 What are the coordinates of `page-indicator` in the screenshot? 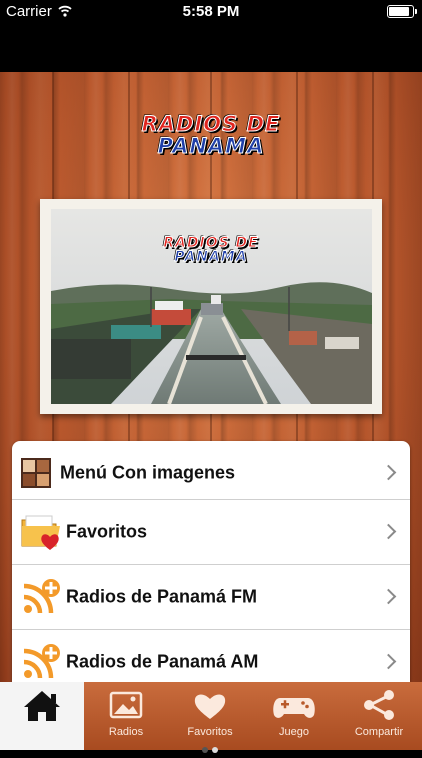 It's located at (210, 749).